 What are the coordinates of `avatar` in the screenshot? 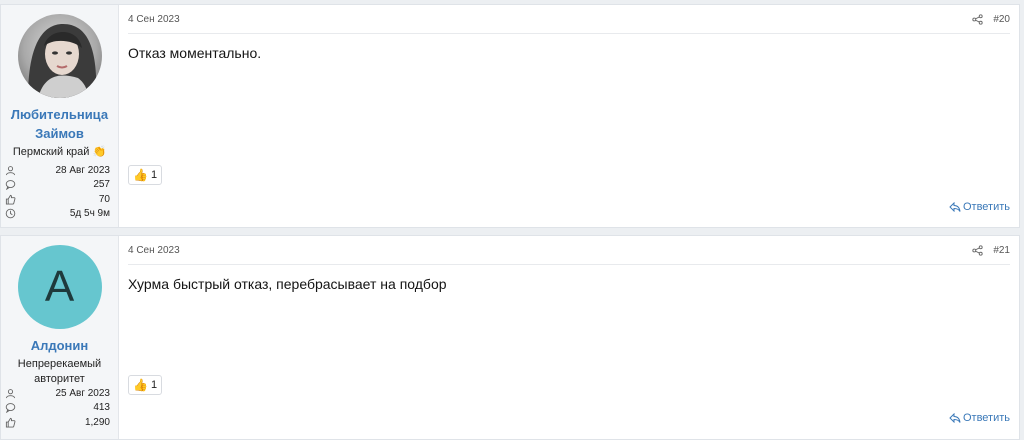 It's located at (59, 56).